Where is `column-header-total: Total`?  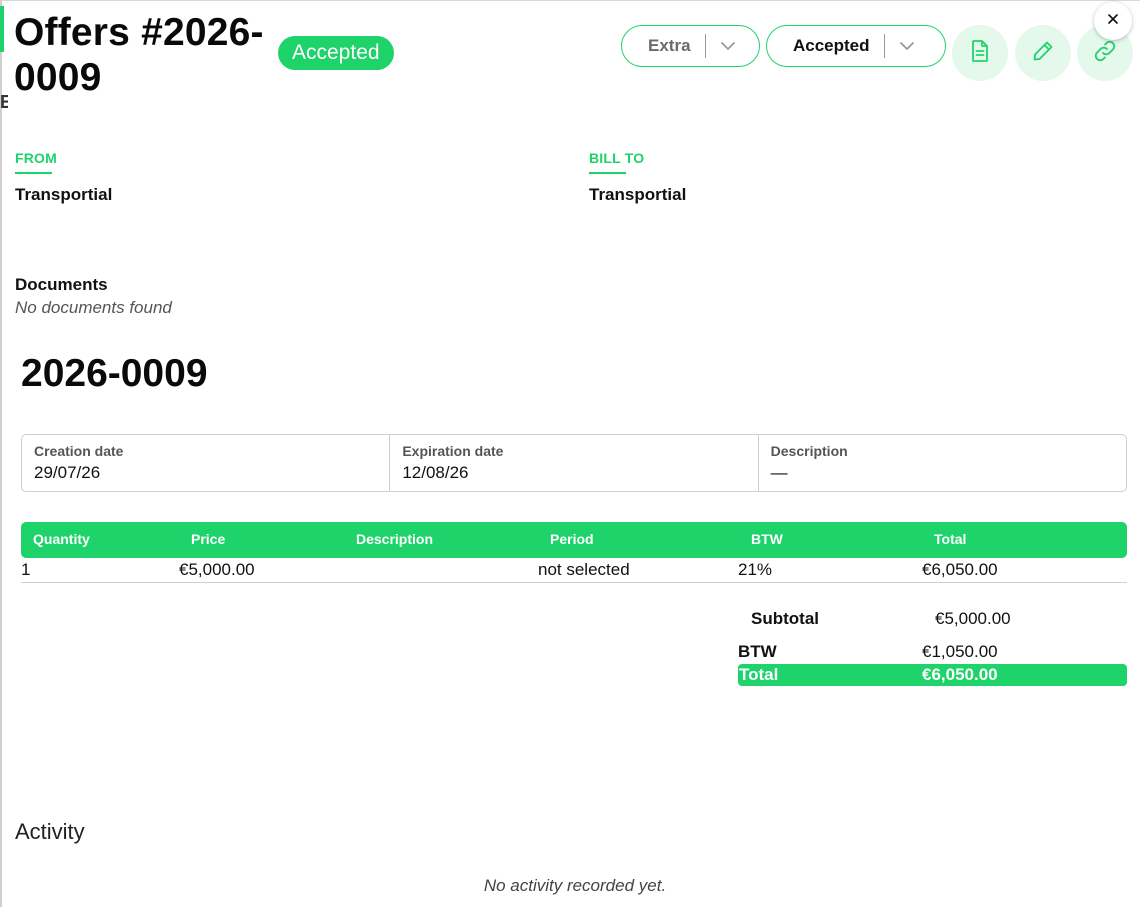
column-header-total: Total is located at coordinates (950, 539).